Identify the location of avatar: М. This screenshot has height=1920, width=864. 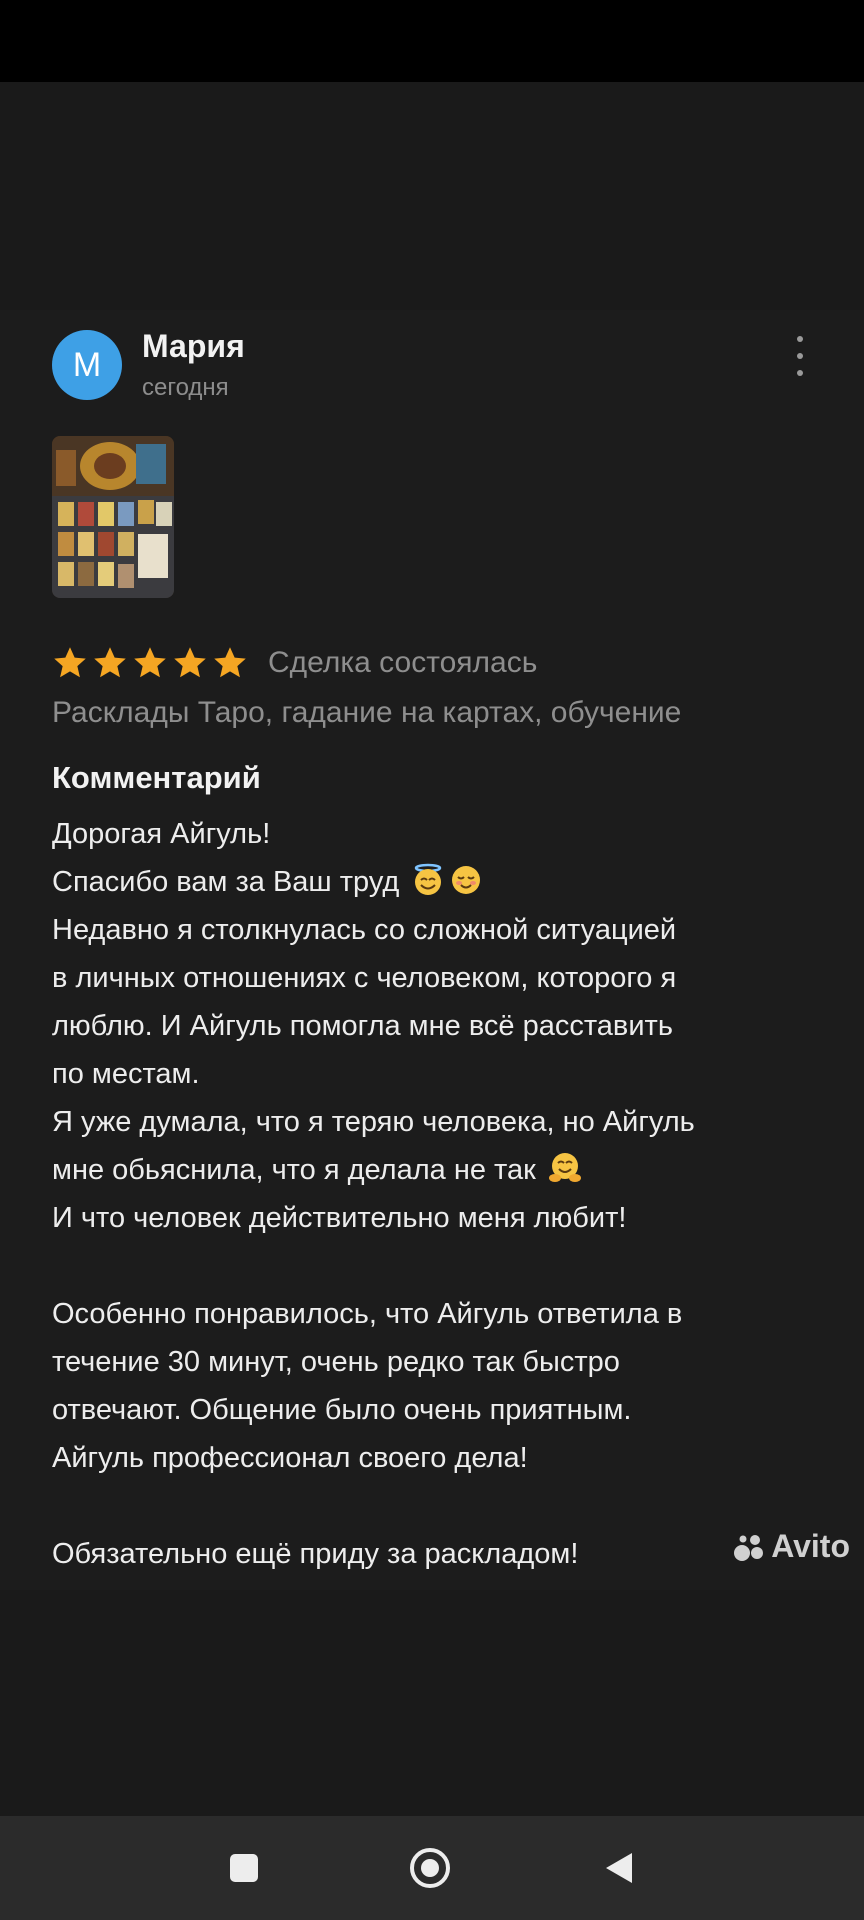
(87, 365).